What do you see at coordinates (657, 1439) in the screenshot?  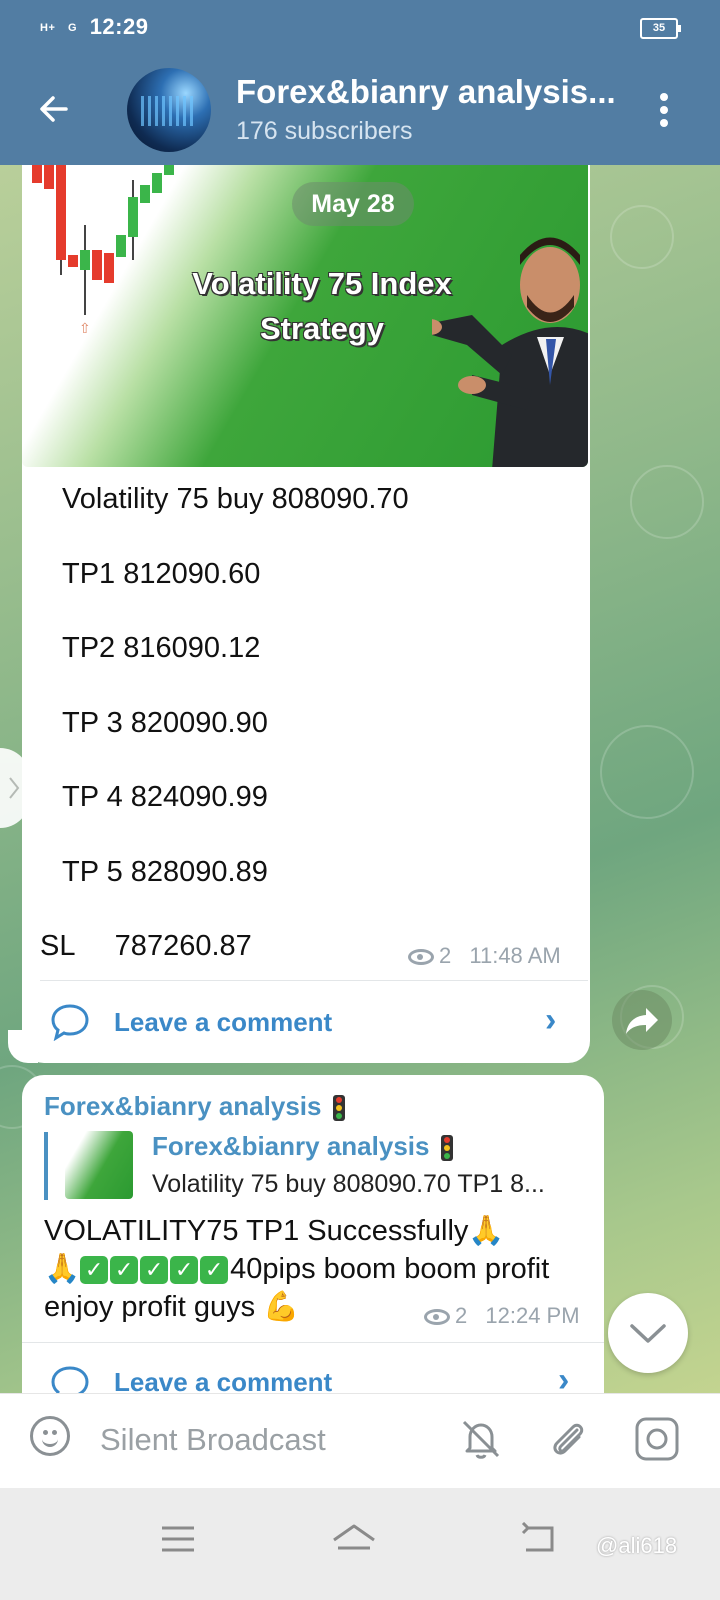 I see `camera-icon` at bounding box center [657, 1439].